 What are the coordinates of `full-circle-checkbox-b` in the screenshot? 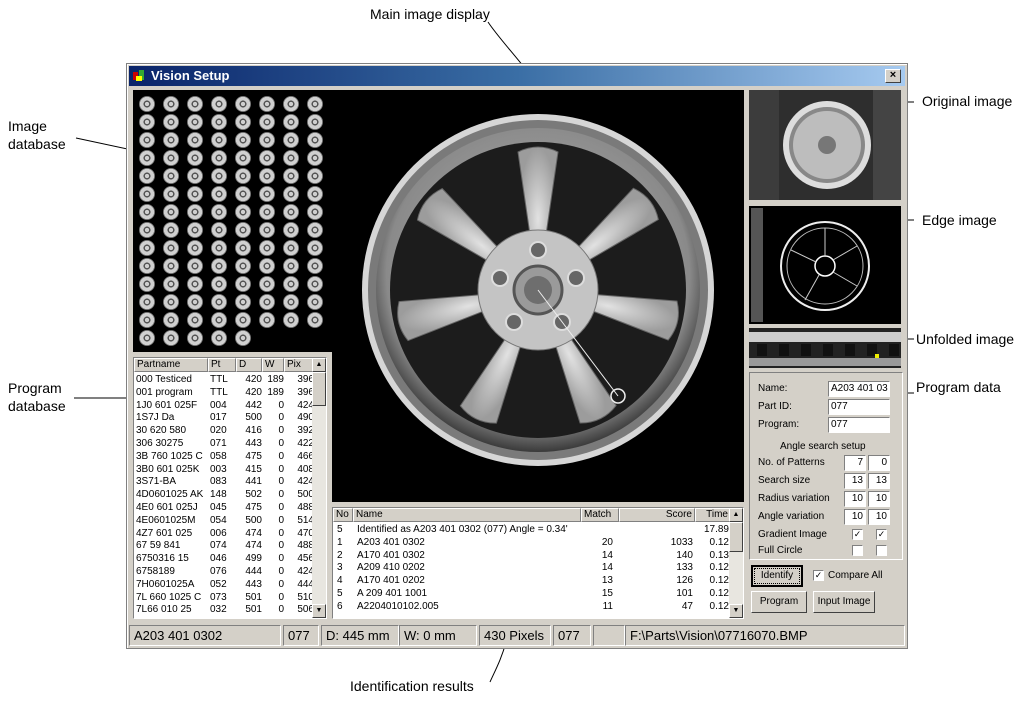 It's located at (881, 550).